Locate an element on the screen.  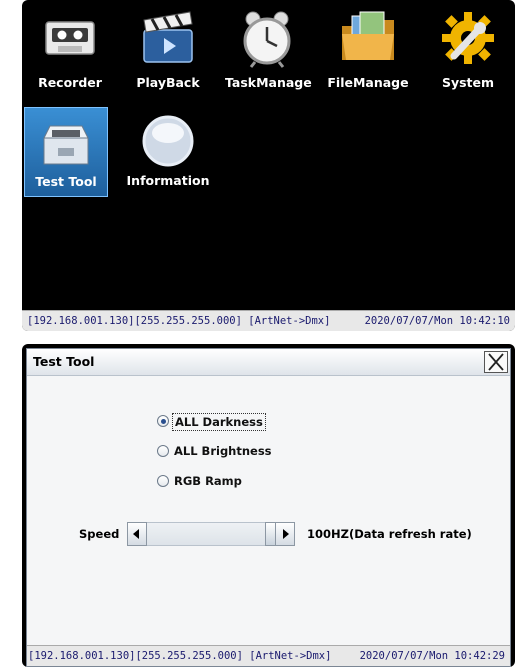
radio-dot-selected is located at coordinates (163, 421).